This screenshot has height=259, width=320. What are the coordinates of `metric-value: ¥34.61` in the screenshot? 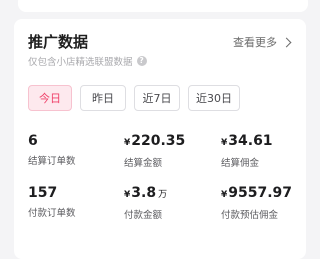 It's located at (247, 141).